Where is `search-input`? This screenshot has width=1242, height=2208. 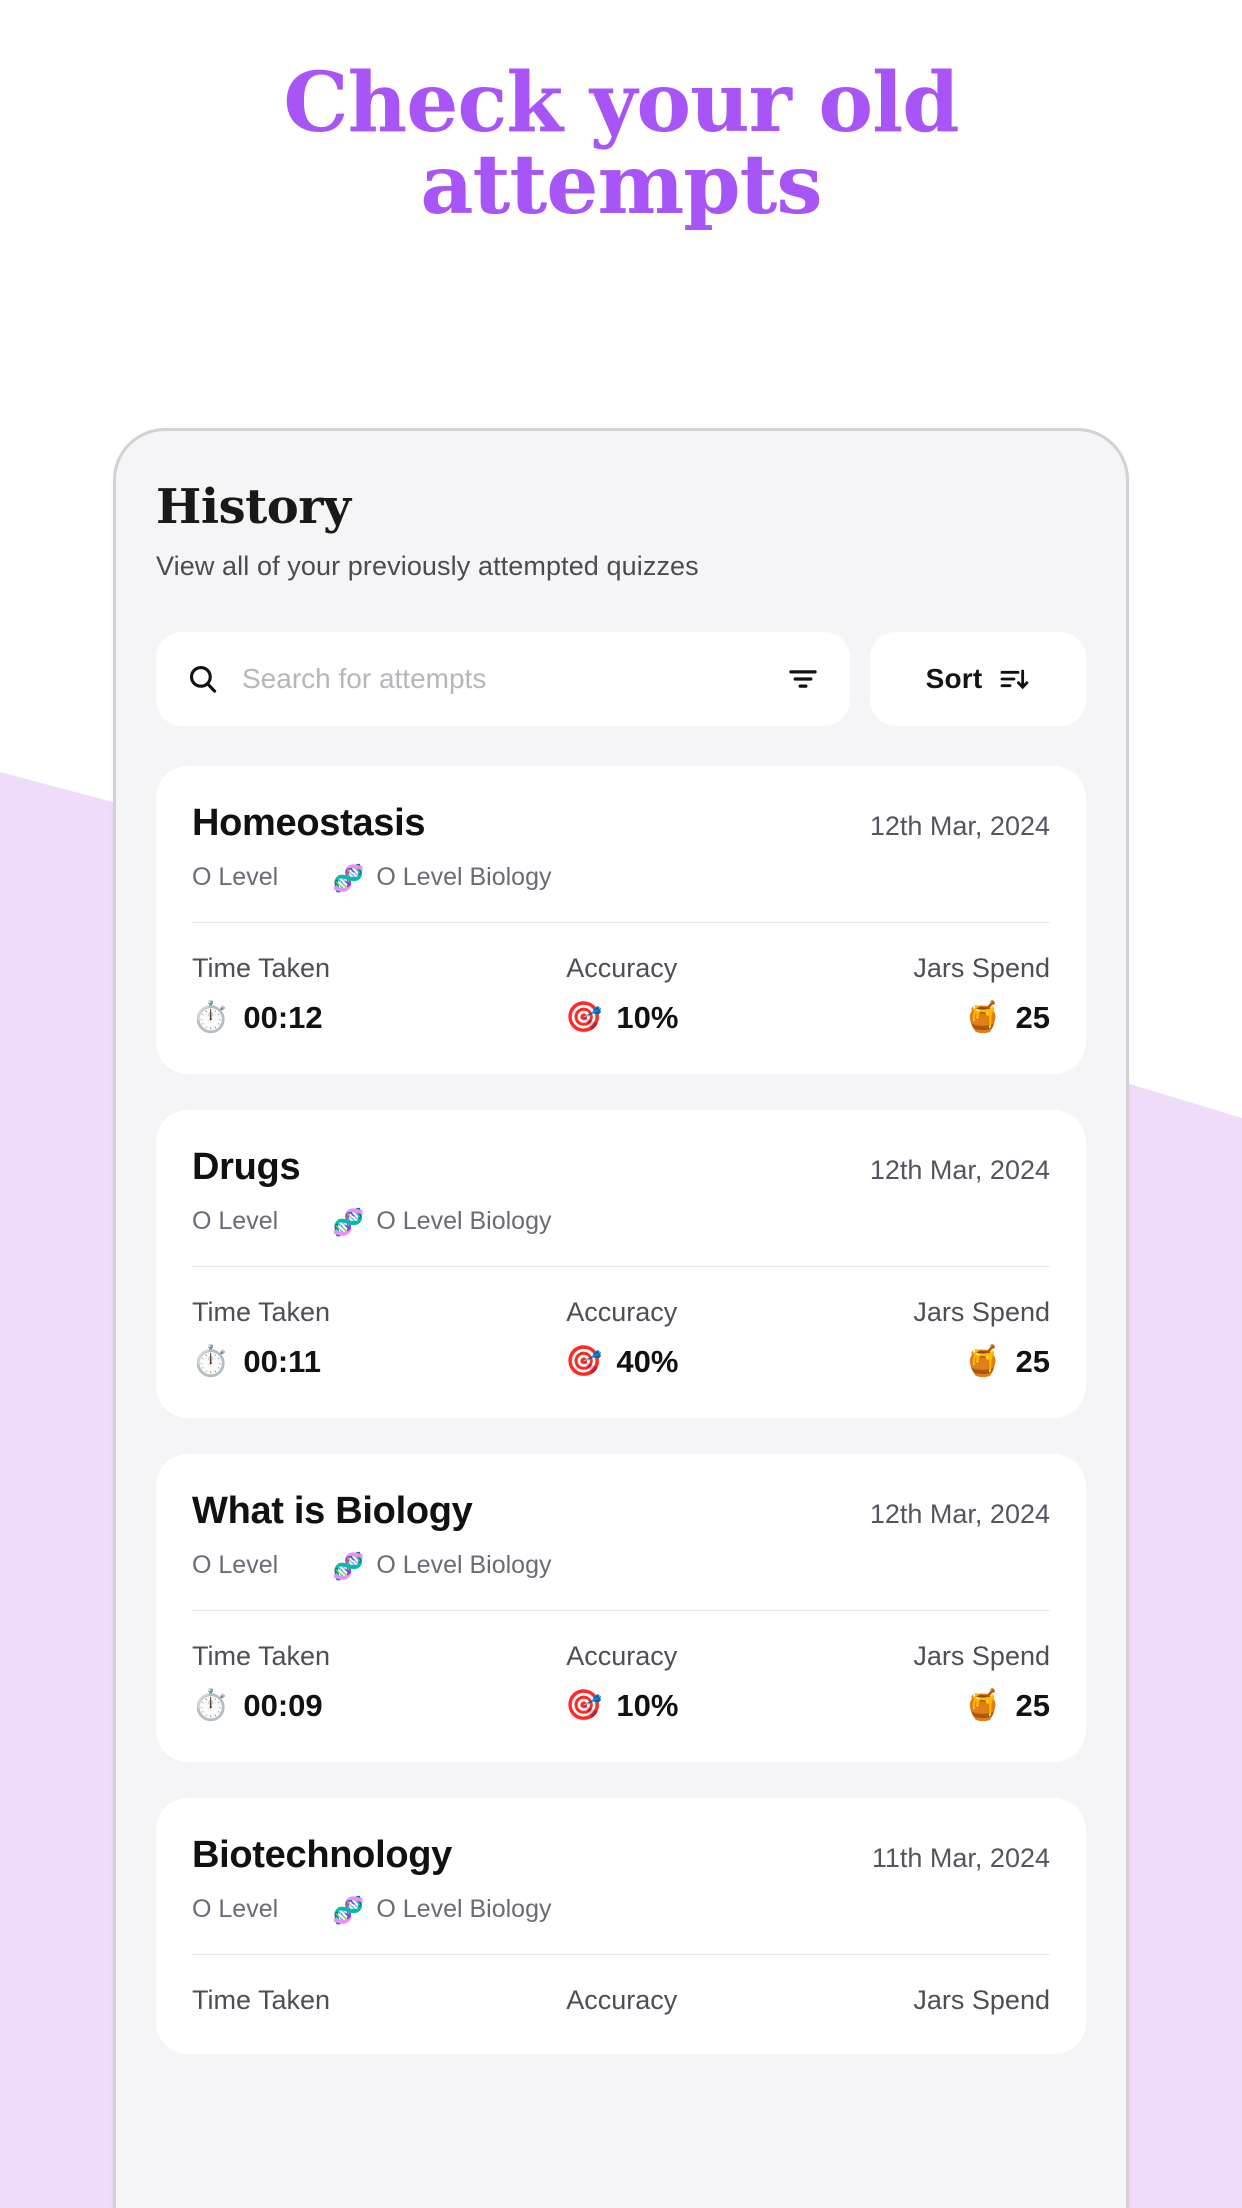 search-input is located at coordinates (500, 679).